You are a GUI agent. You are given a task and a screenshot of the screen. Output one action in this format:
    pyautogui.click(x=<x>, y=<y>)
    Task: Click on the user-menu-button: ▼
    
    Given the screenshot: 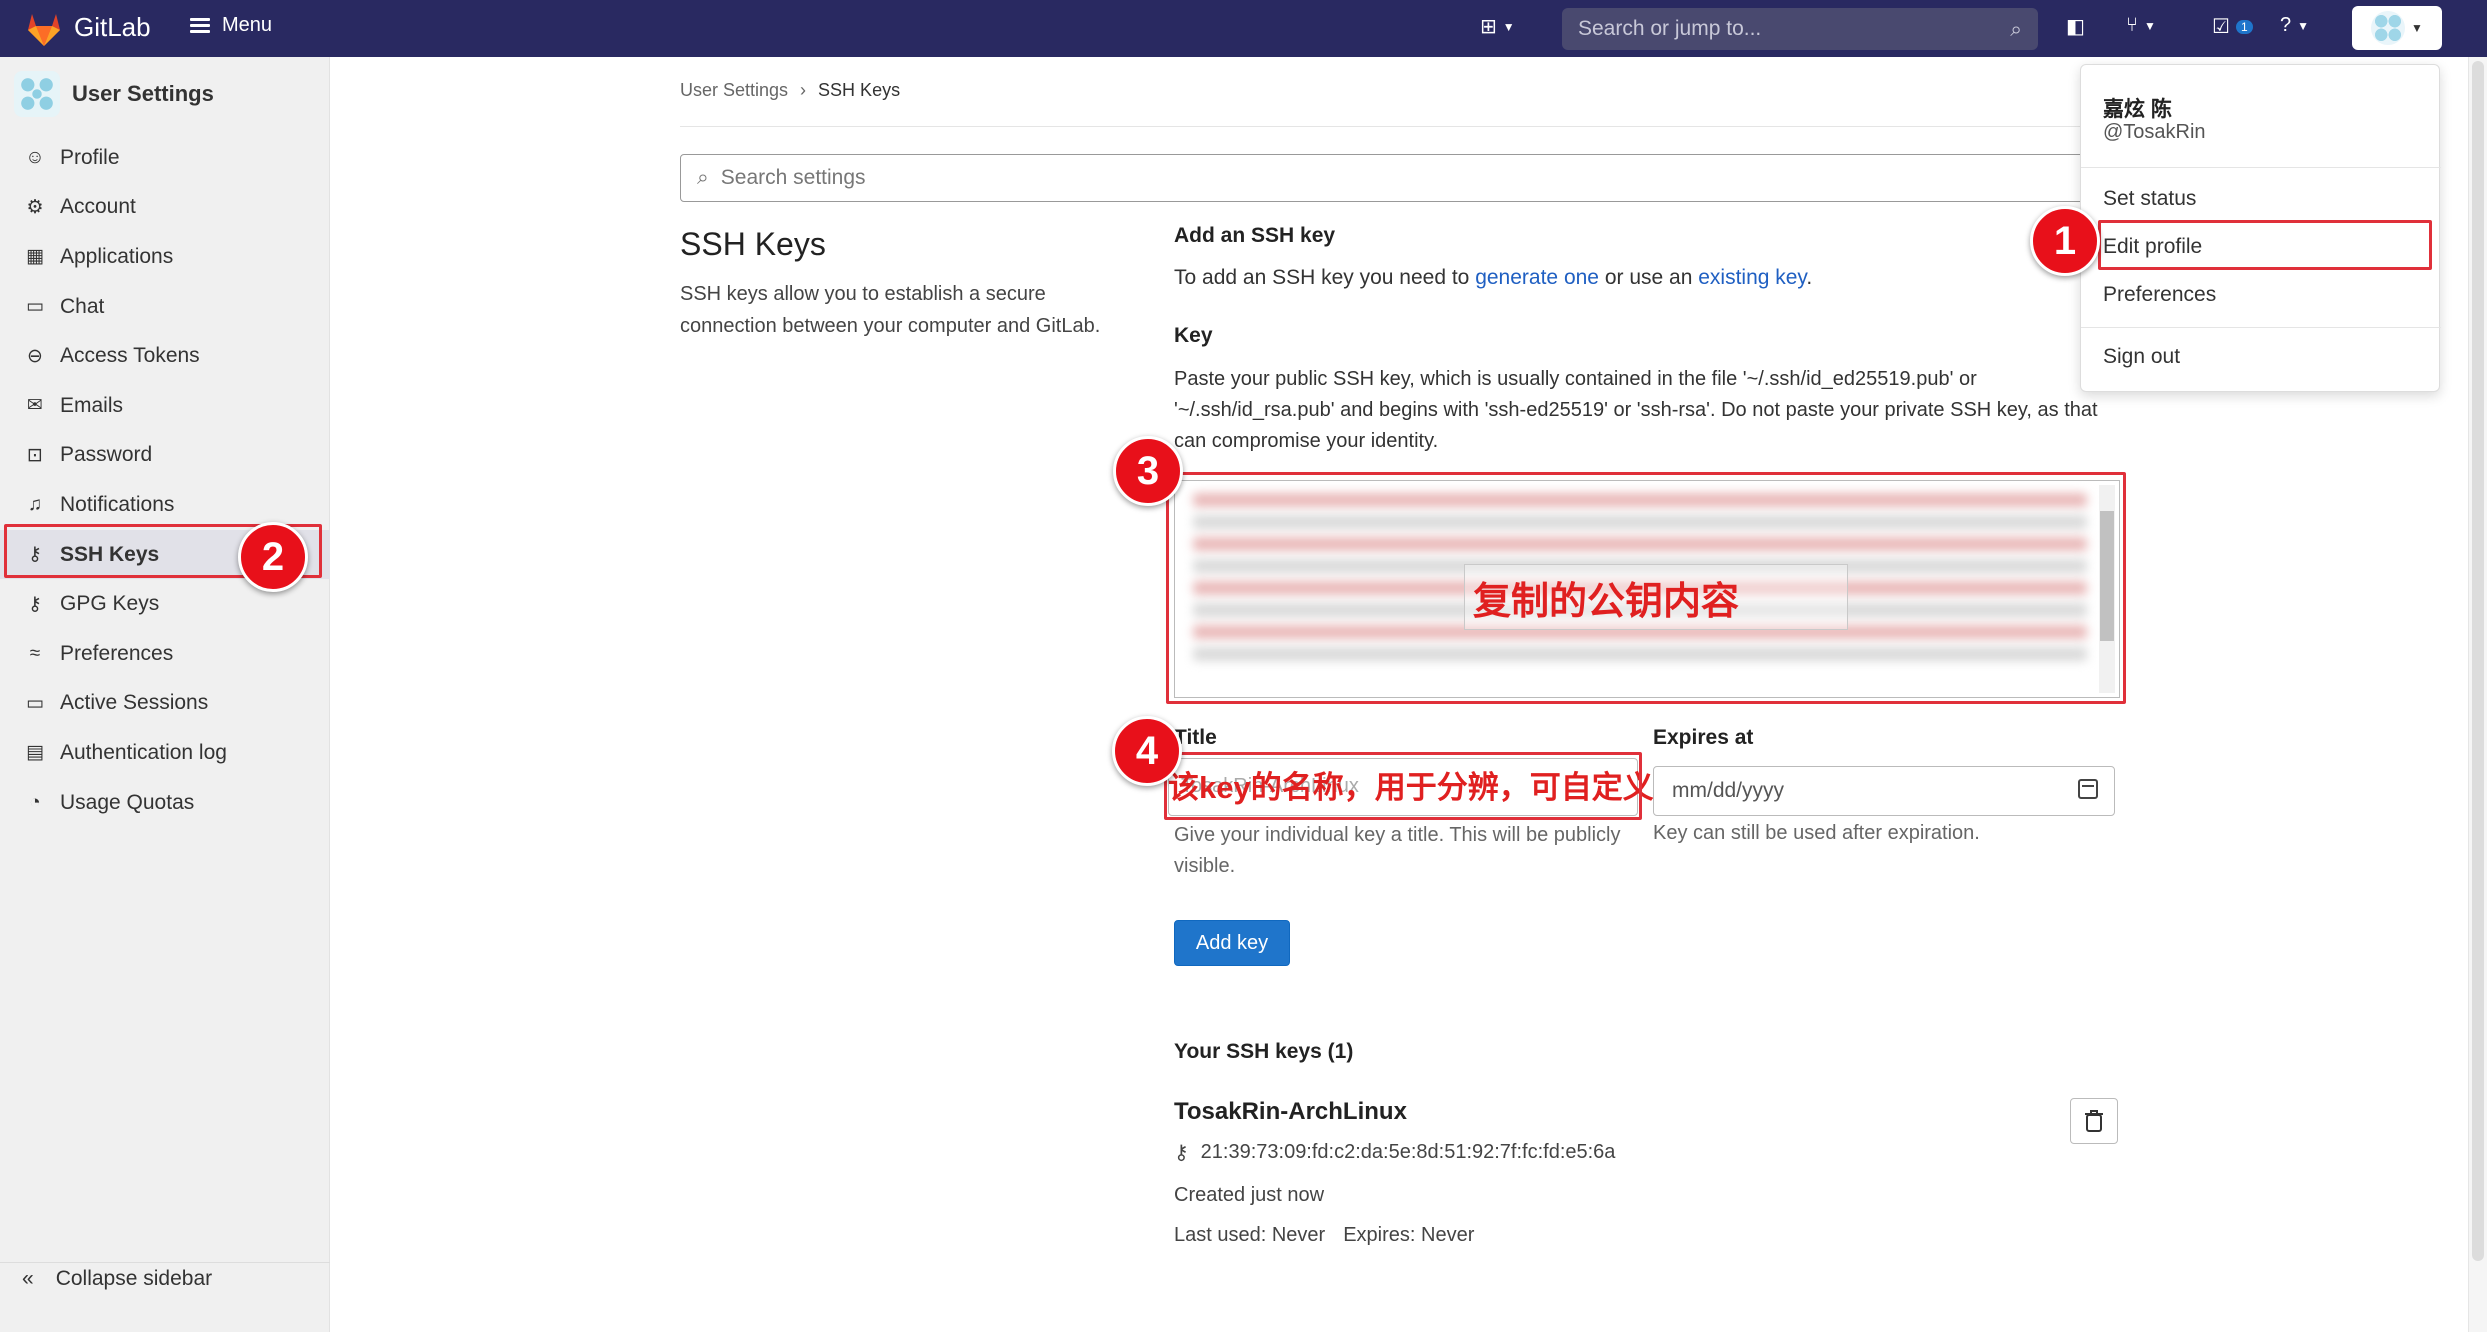 What is the action you would take?
    pyautogui.click(x=2397, y=28)
    